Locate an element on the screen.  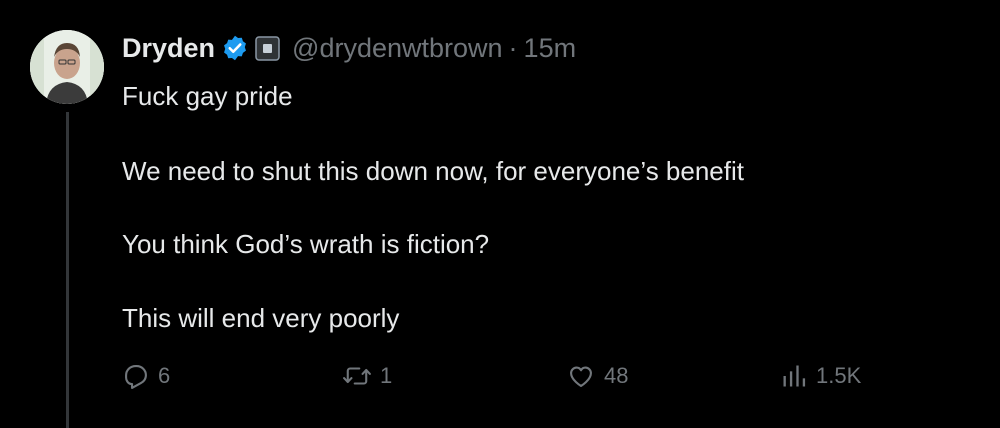
thread-line is located at coordinates (67, 270).